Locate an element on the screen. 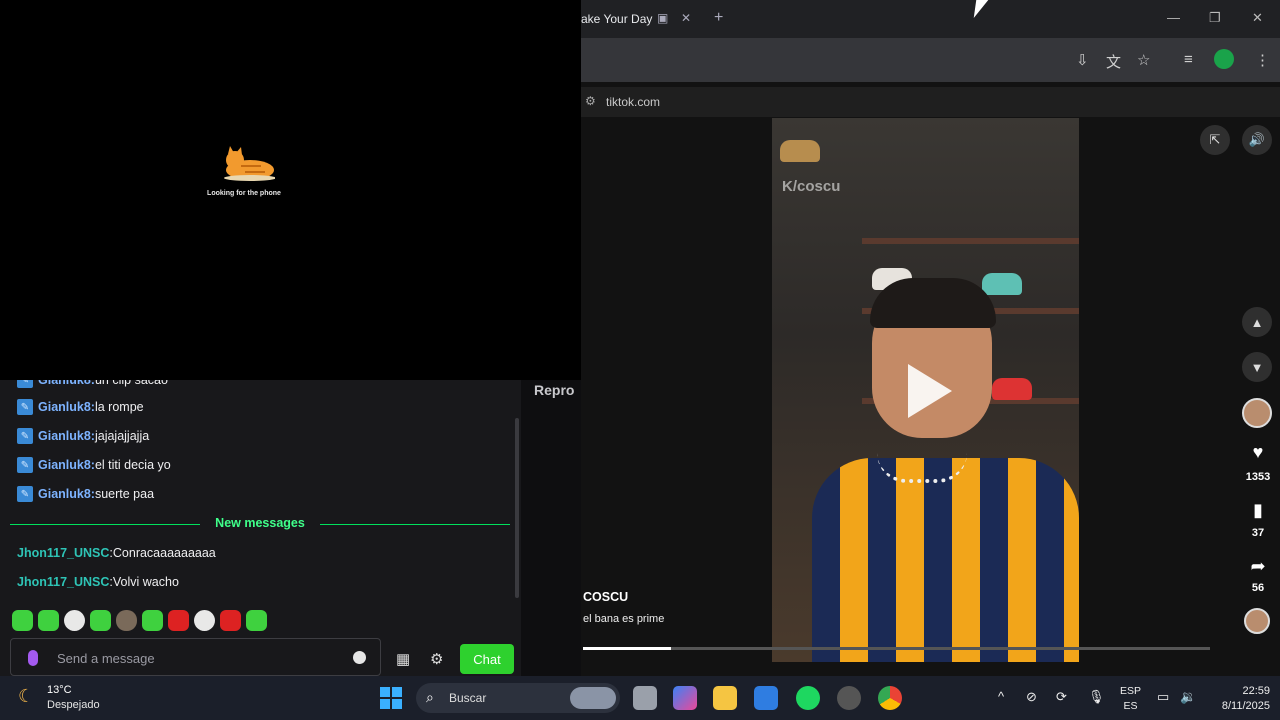 The width and height of the screenshot is (1280, 720). clock-date: 8/11/2025 is located at coordinates (1245, 706).